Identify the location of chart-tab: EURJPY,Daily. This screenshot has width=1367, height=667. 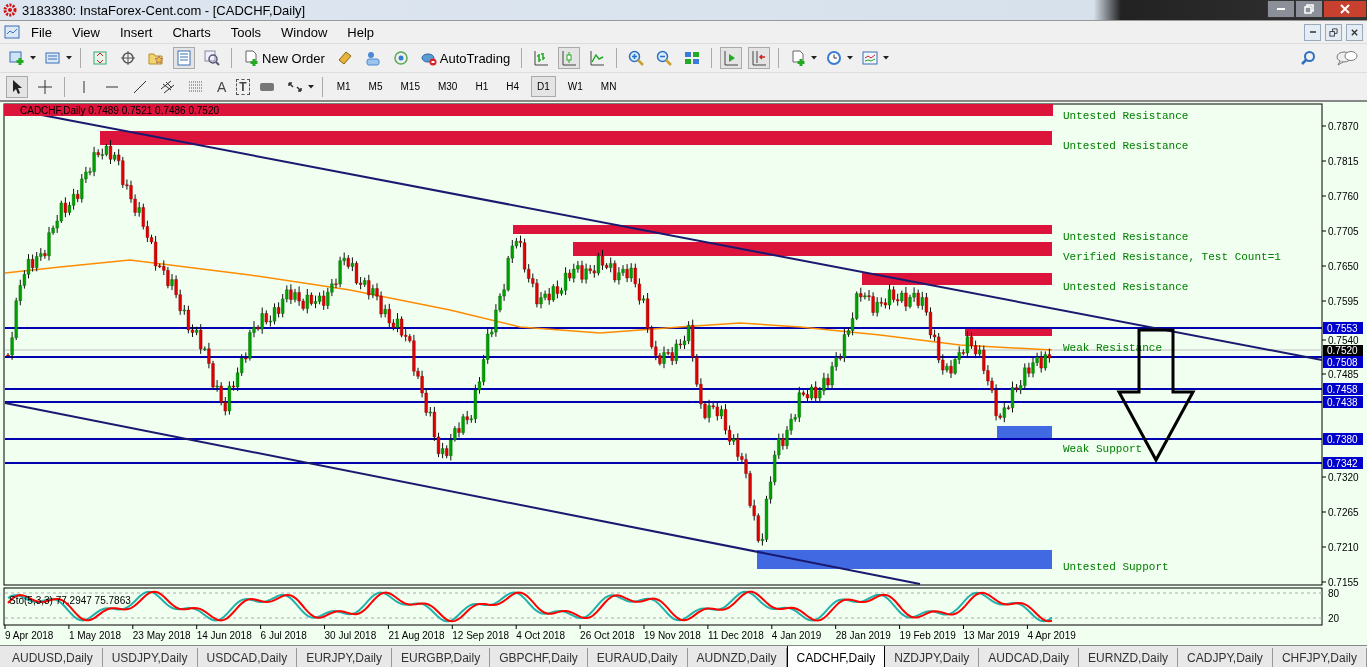
(344, 657).